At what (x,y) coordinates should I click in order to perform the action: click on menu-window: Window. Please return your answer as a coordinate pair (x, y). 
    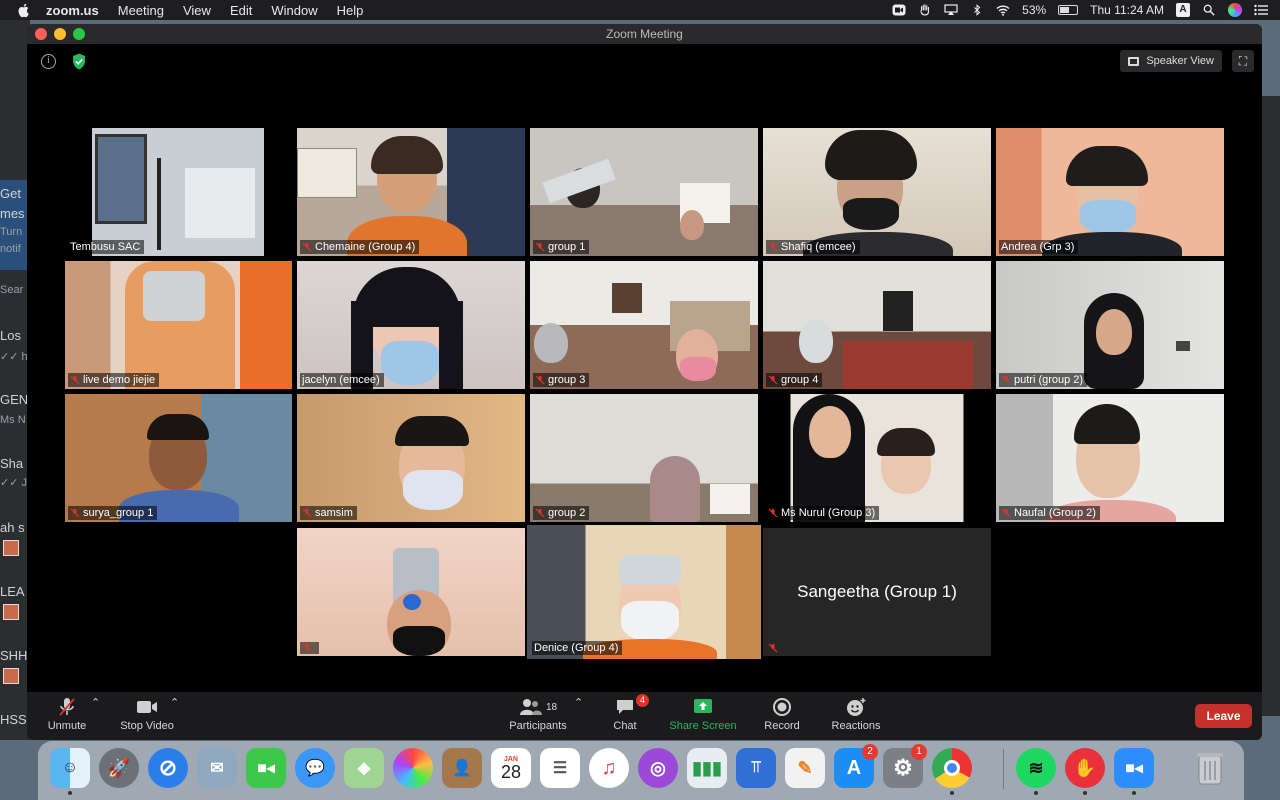
    Looking at the image, I should click on (294, 10).